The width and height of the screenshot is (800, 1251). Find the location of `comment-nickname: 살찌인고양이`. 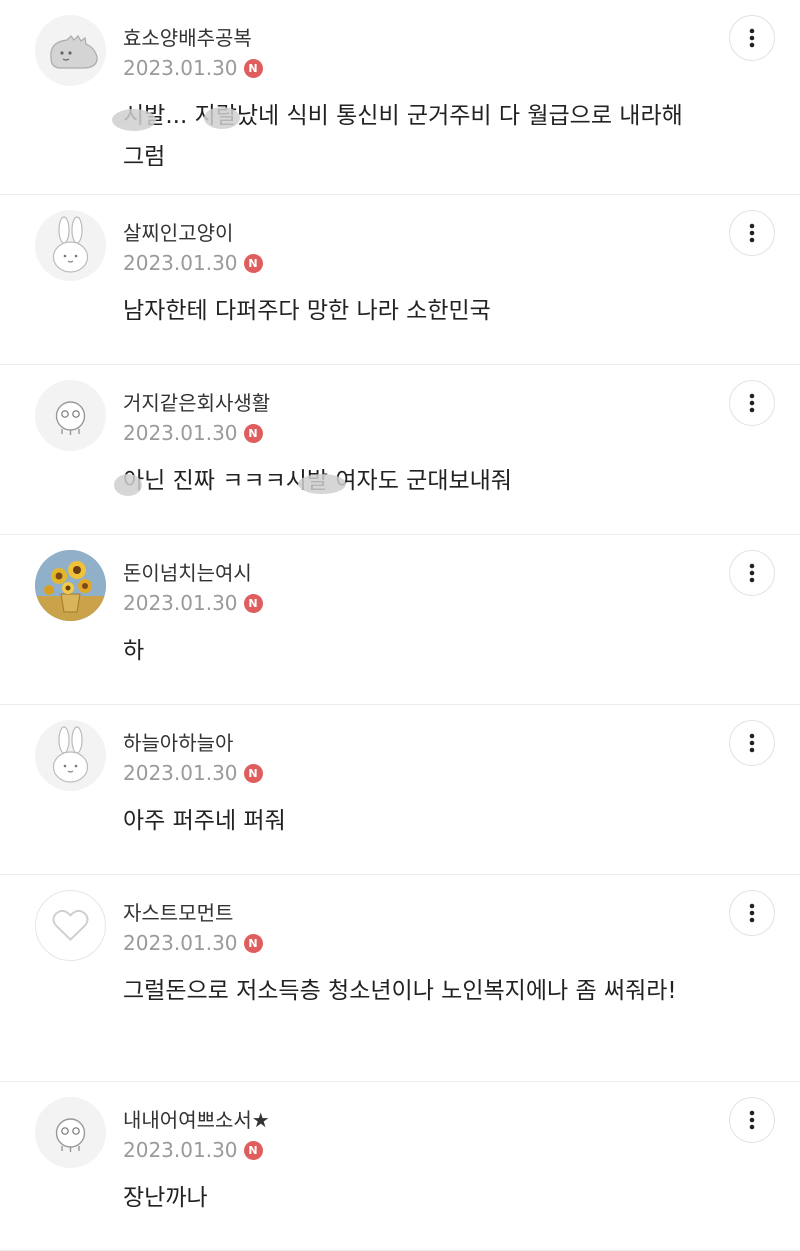

comment-nickname: 살찌인고양이 is located at coordinates (178, 231).